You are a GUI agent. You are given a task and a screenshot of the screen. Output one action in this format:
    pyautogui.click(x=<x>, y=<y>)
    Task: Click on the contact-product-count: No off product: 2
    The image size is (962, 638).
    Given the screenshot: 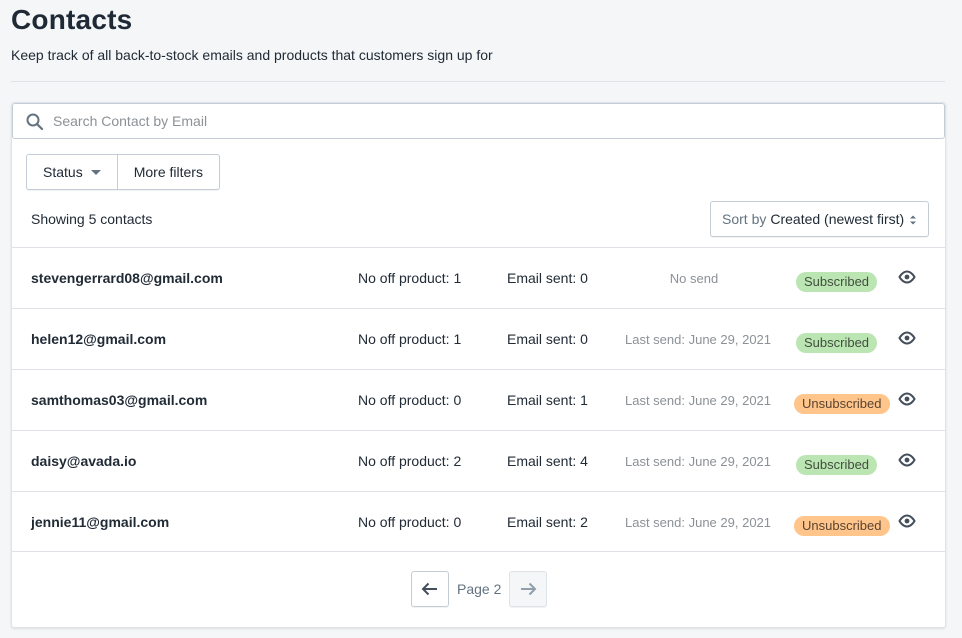 What is the action you would take?
    pyautogui.click(x=410, y=461)
    